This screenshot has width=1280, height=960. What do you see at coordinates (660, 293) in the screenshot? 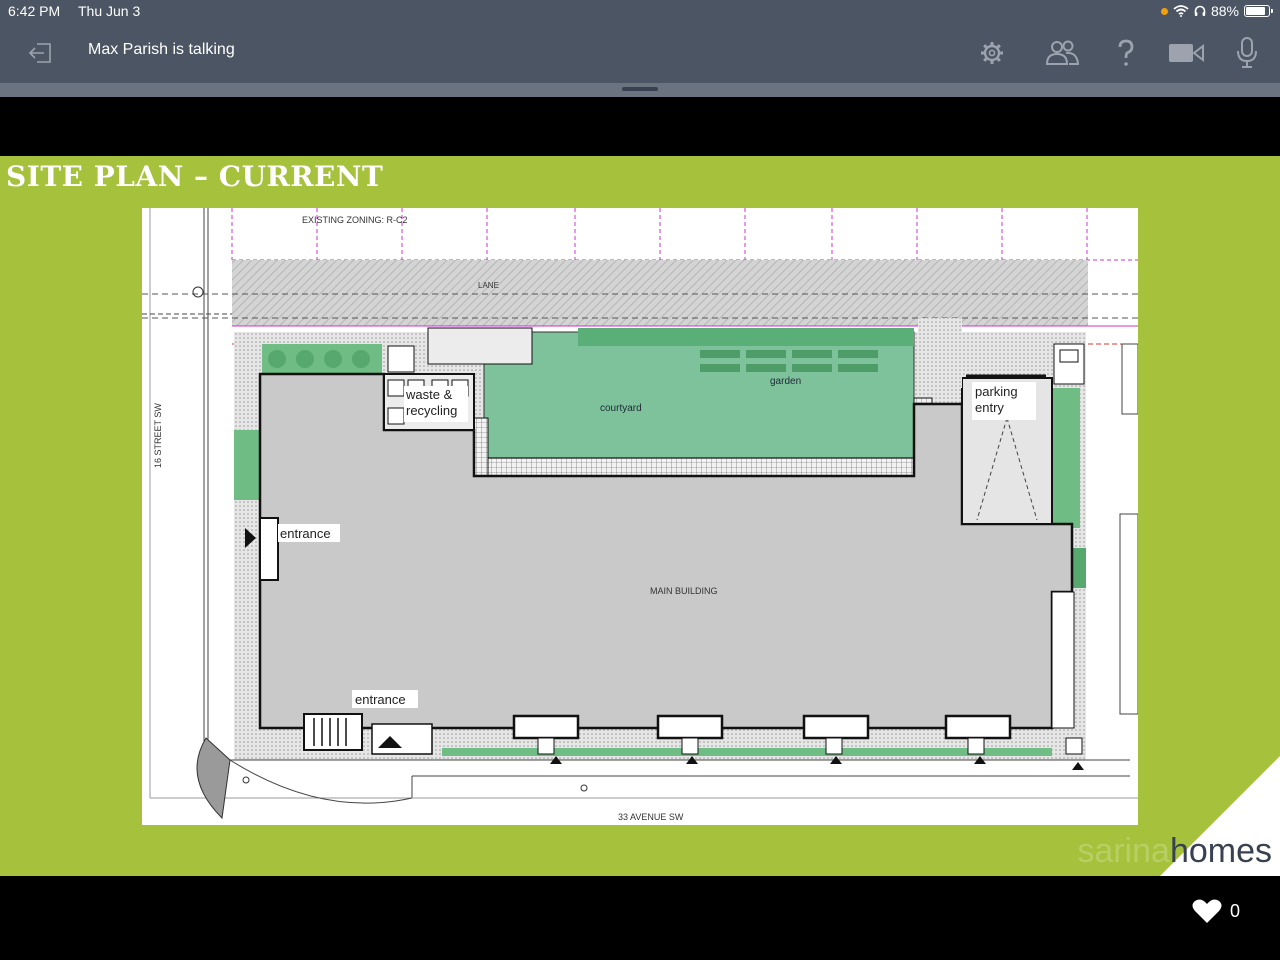
I see `lane-strip` at bounding box center [660, 293].